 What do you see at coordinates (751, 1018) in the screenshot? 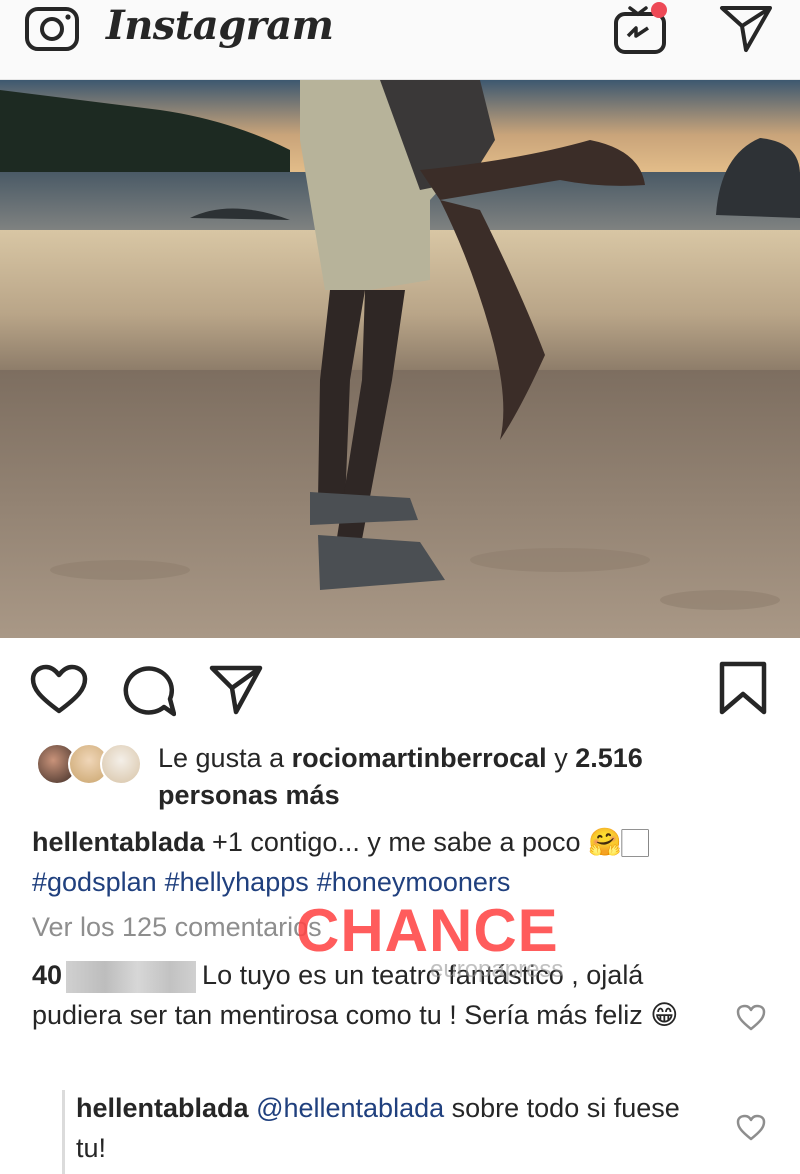
I see `comment-like-heart-icon` at bounding box center [751, 1018].